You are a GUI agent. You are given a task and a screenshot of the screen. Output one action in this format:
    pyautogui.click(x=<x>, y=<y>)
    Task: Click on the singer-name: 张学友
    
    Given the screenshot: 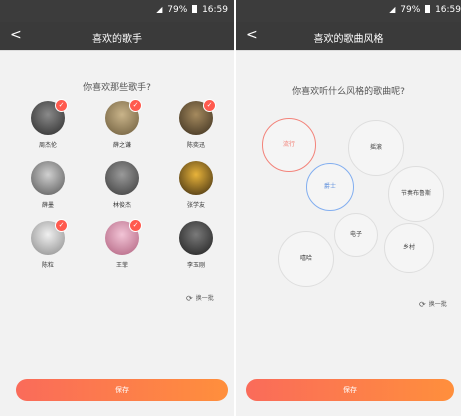 What is the action you would take?
    pyautogui.click(x=195, y=205)
    